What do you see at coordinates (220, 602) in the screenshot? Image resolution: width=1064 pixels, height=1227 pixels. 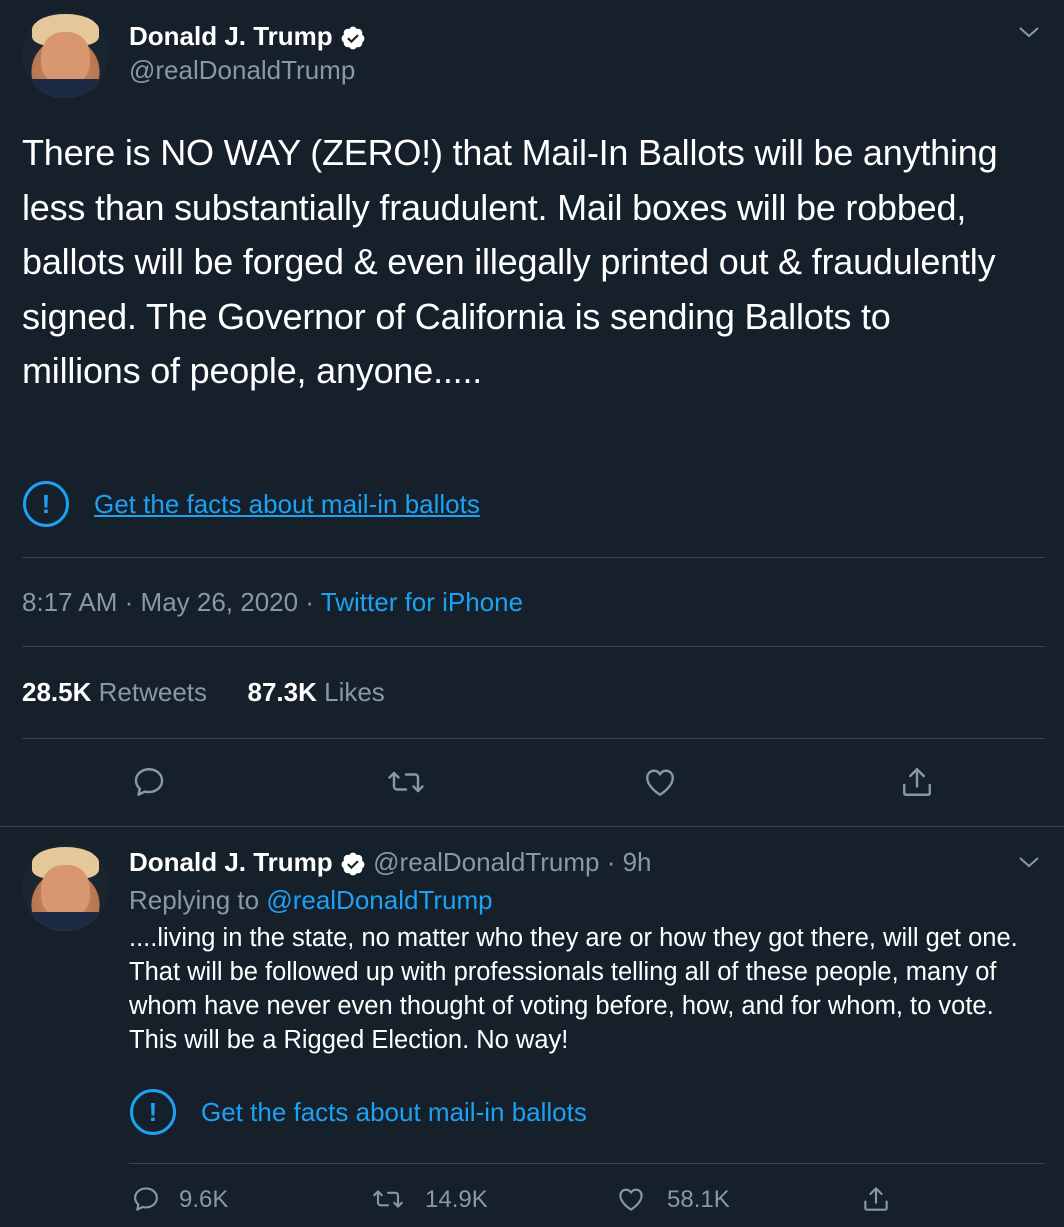 I see `tweet-date: May 26, 2020` at bounding box center [220, 602].